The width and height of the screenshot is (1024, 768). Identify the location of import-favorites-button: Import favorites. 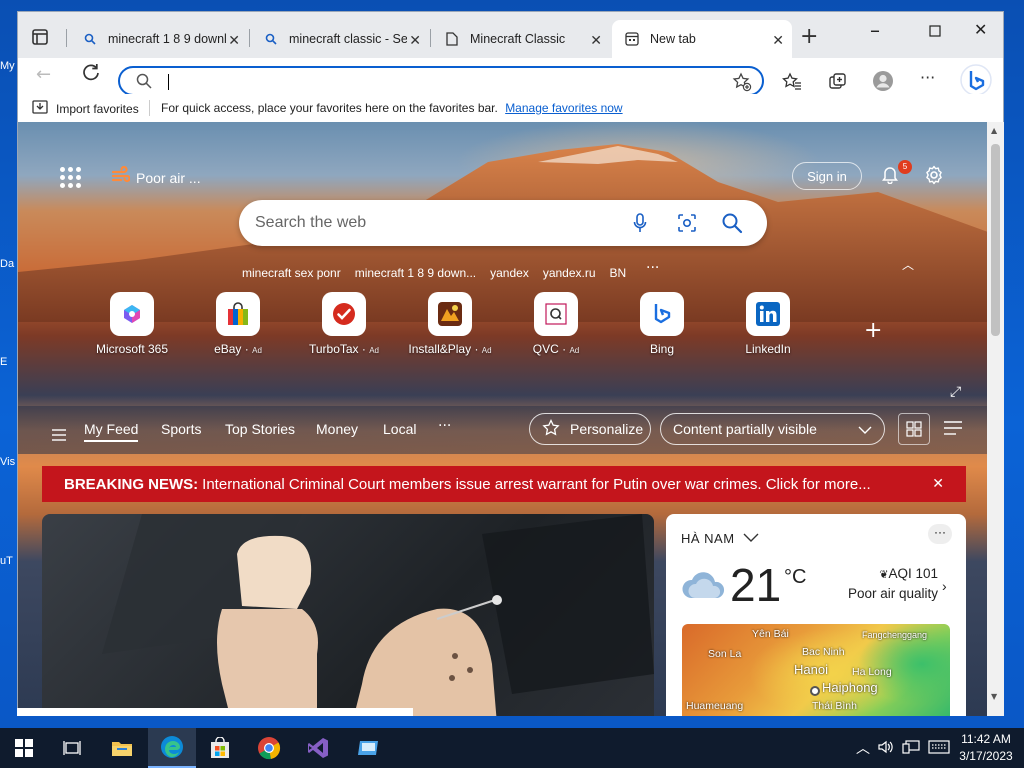
(85, 108).